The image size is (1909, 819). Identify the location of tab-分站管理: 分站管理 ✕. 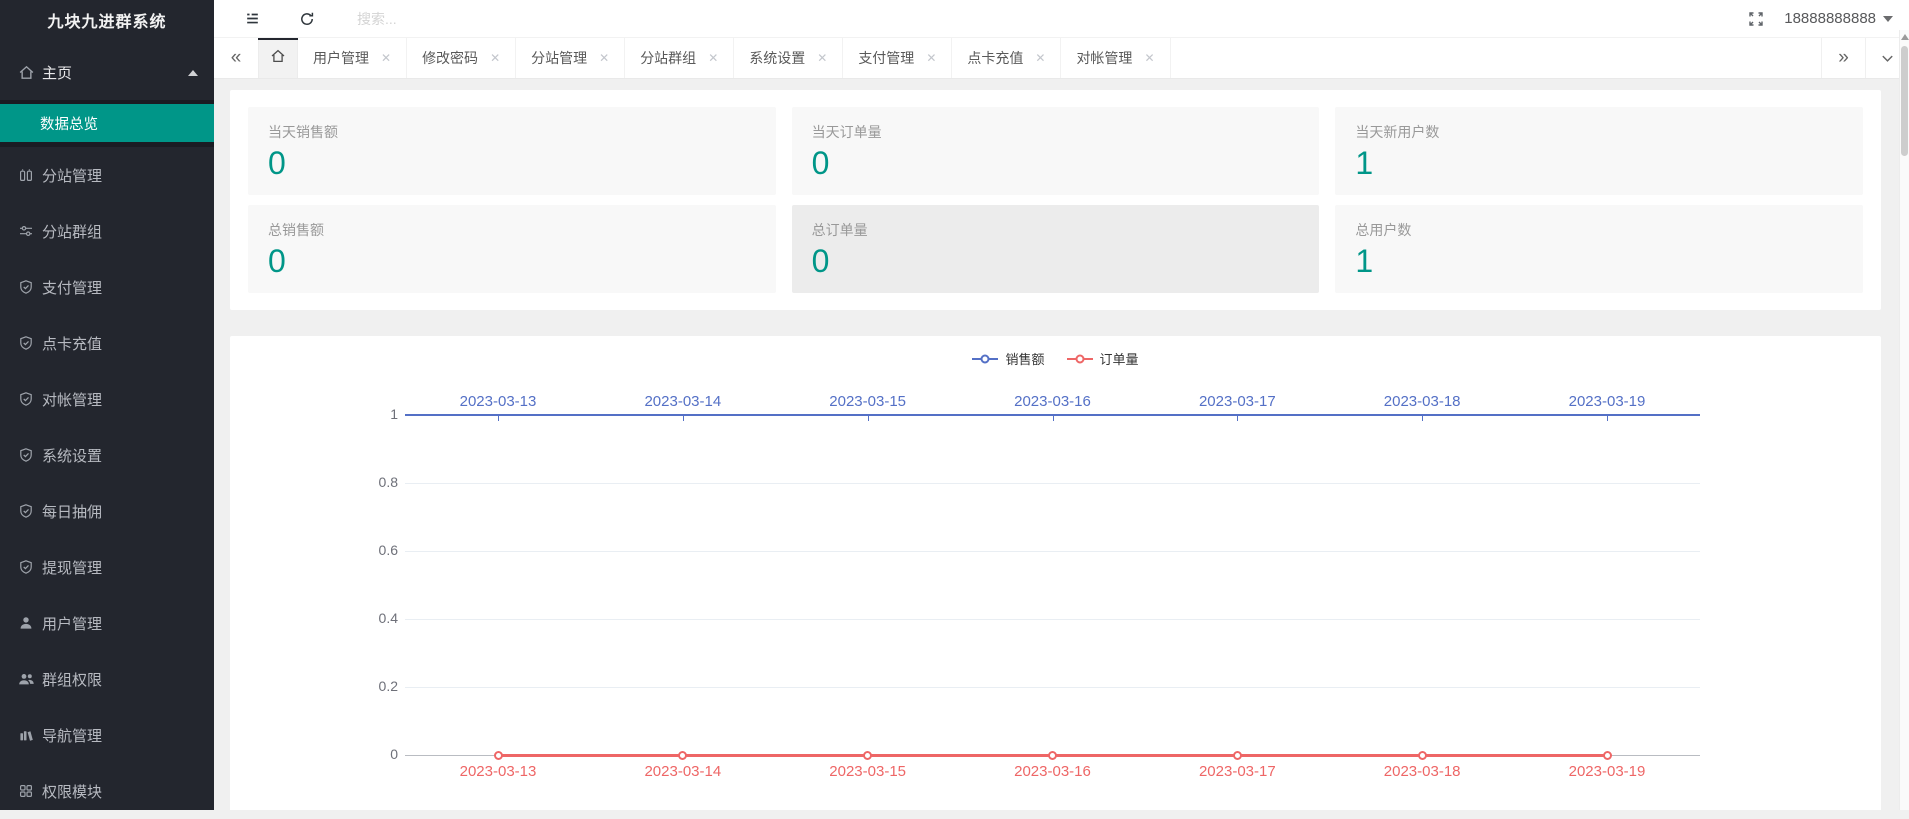
(570, 58).